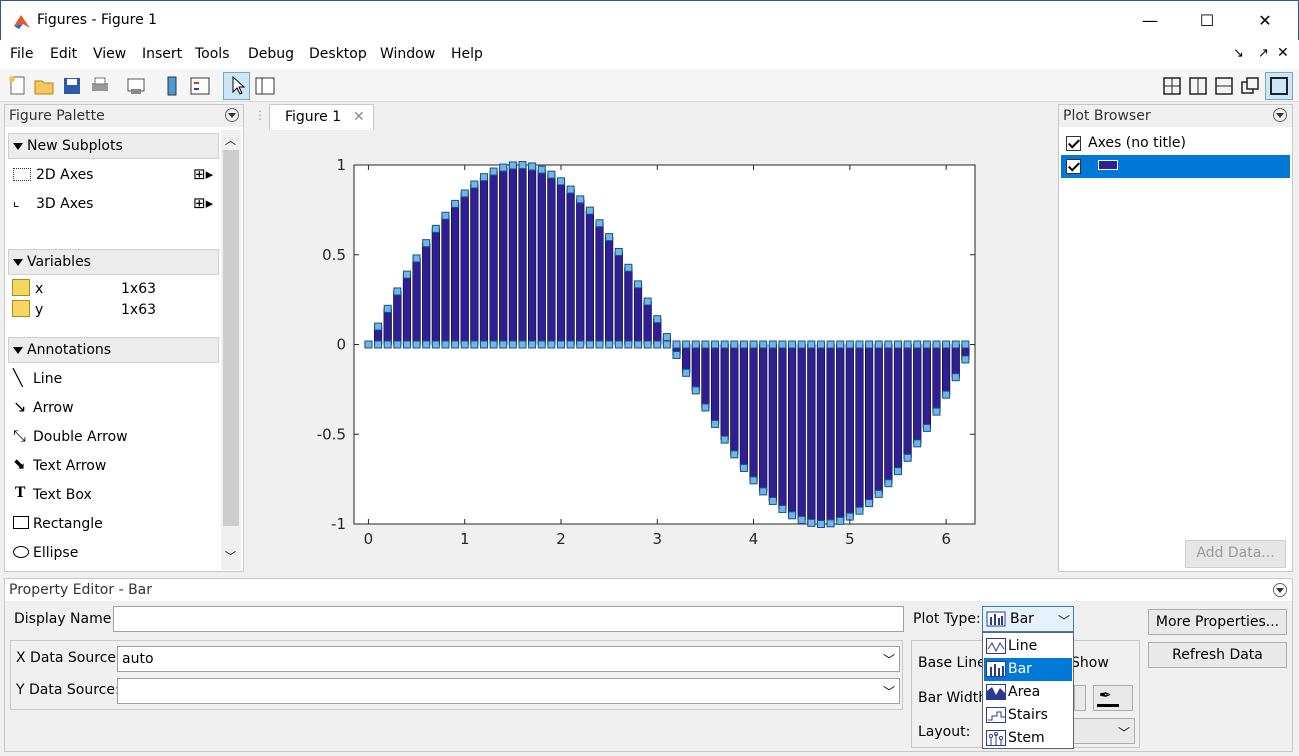 The image size is (1299, 756). What do you see at coordinates (62, 495) in the screenshot?
I see `annotation-text-box: Text Box` at bounding box center [62, 495].